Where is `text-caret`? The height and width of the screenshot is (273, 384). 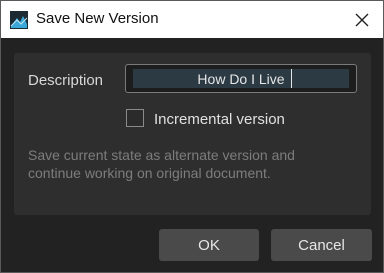
text-caret is located at coordinates (291, 78).